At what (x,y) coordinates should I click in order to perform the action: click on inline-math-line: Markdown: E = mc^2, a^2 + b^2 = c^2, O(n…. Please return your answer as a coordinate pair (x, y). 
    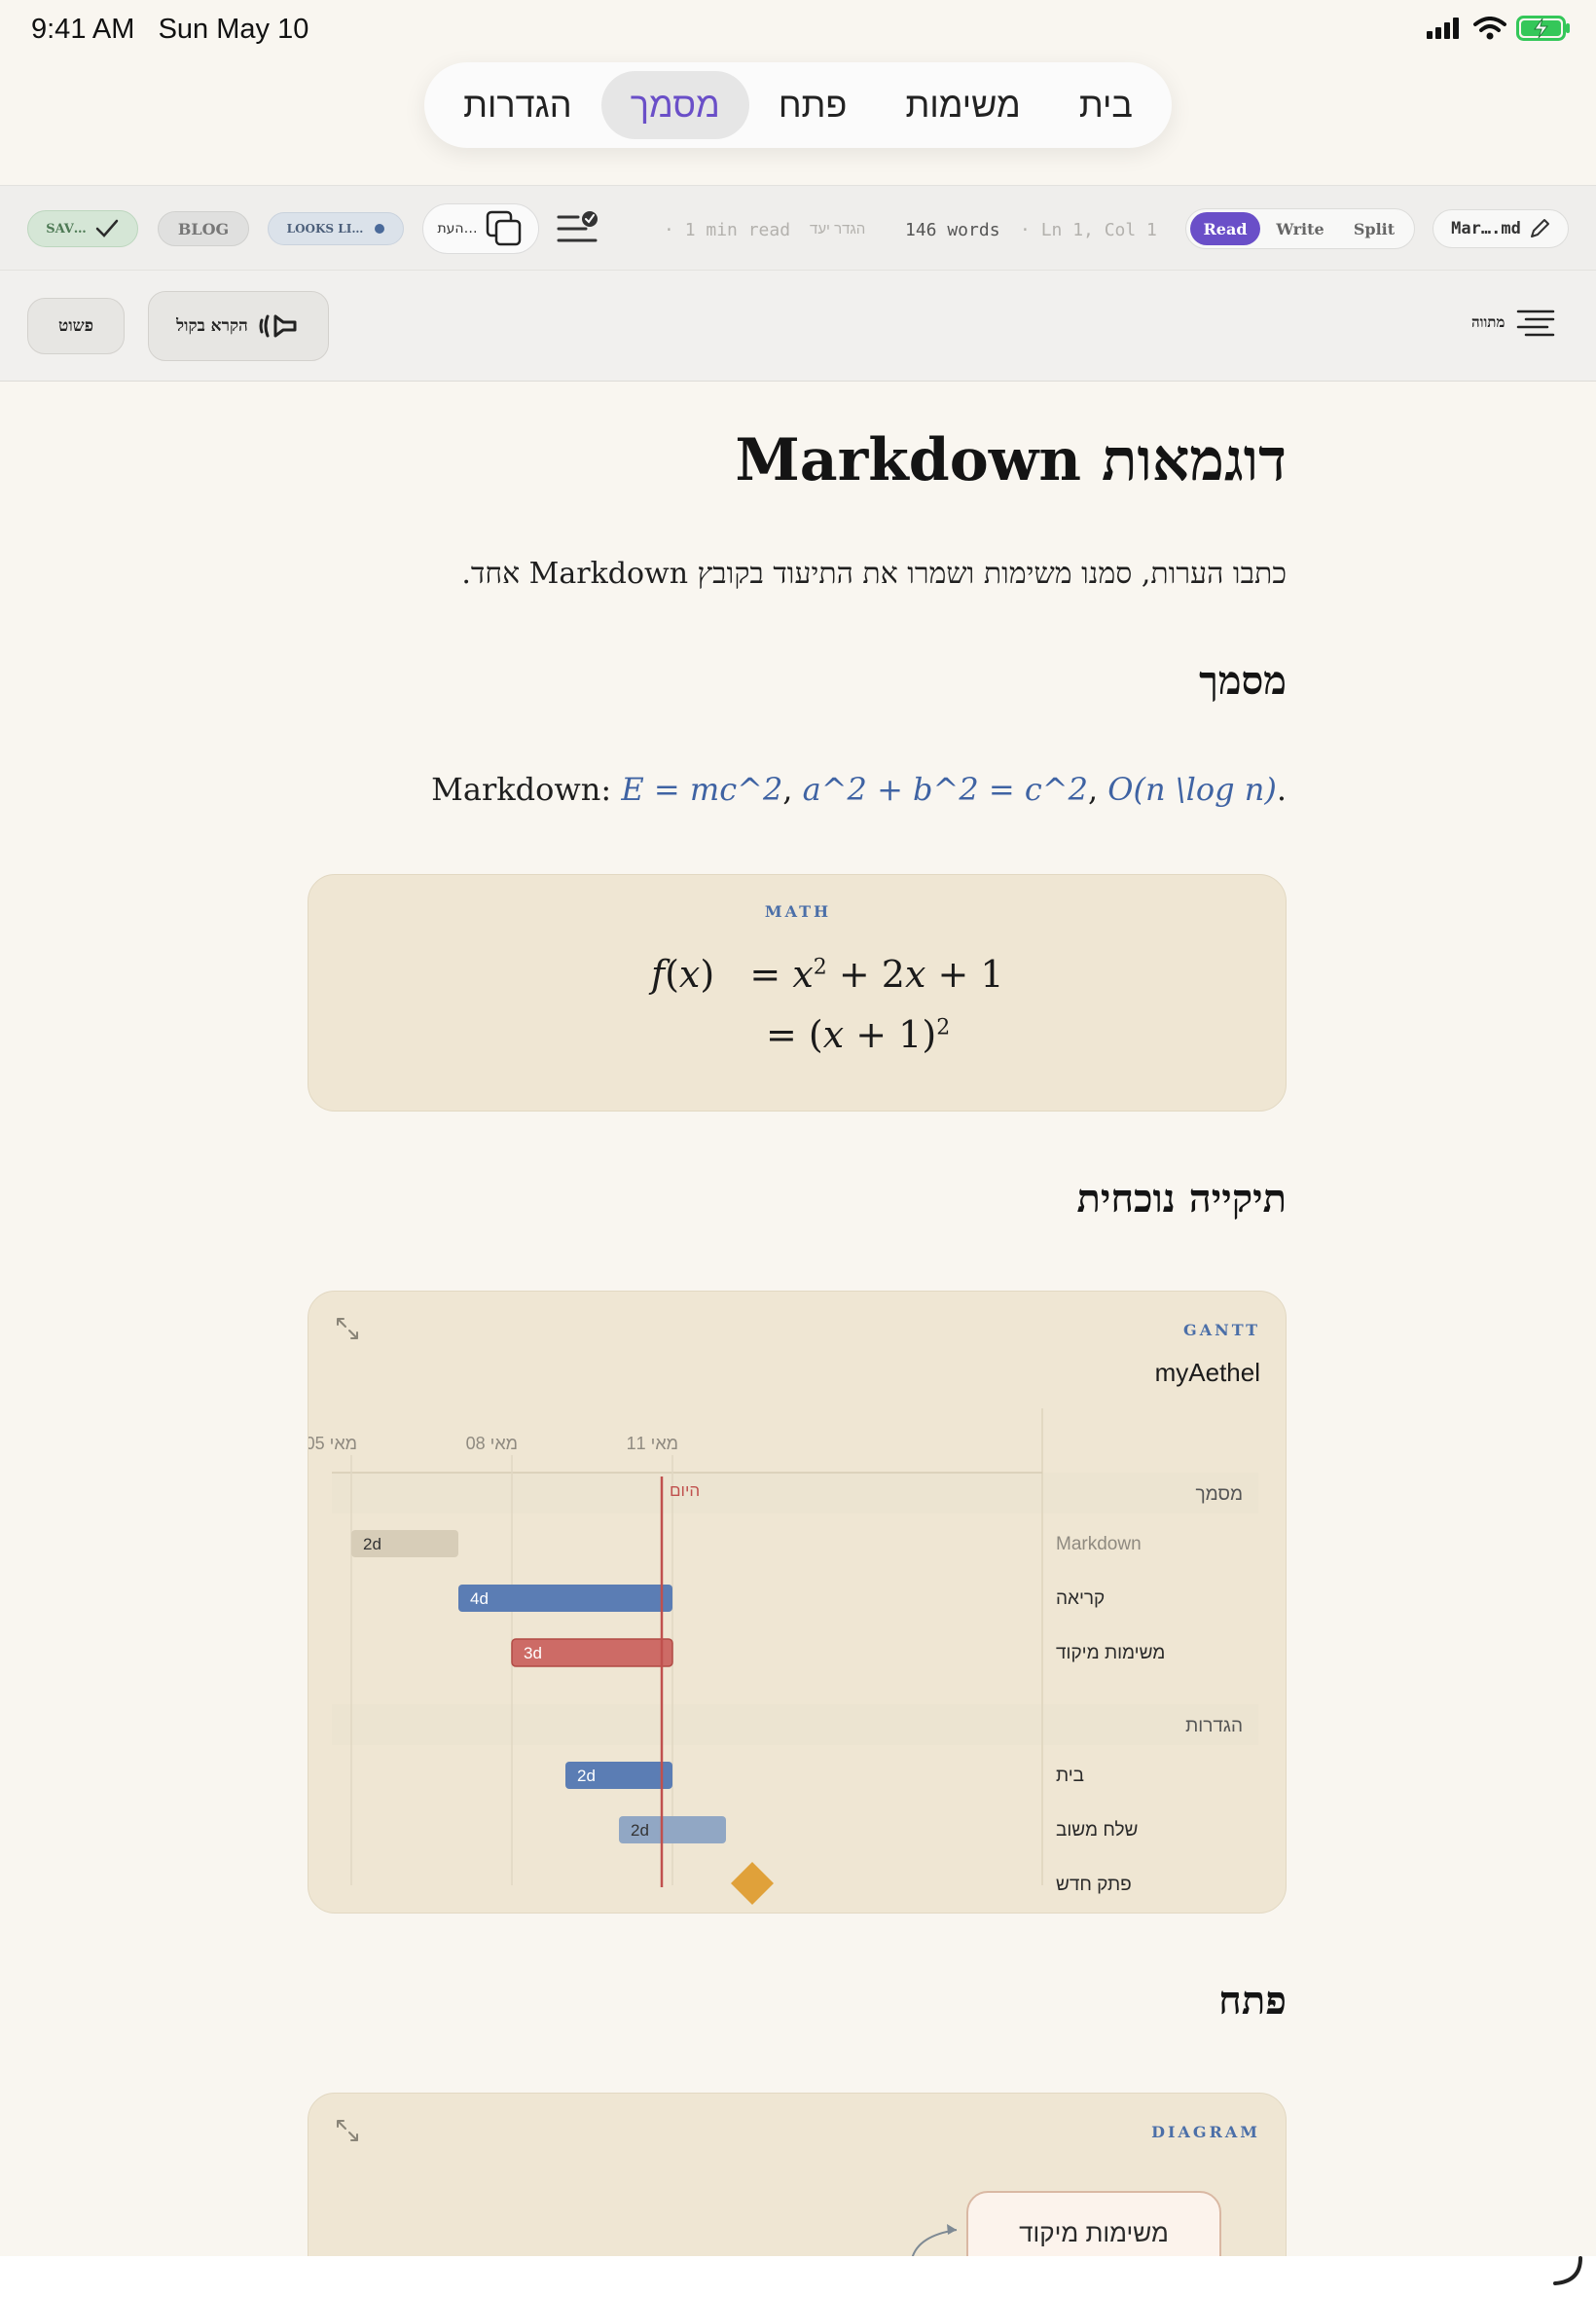
    Looking at the image, I should click on (859, 789).